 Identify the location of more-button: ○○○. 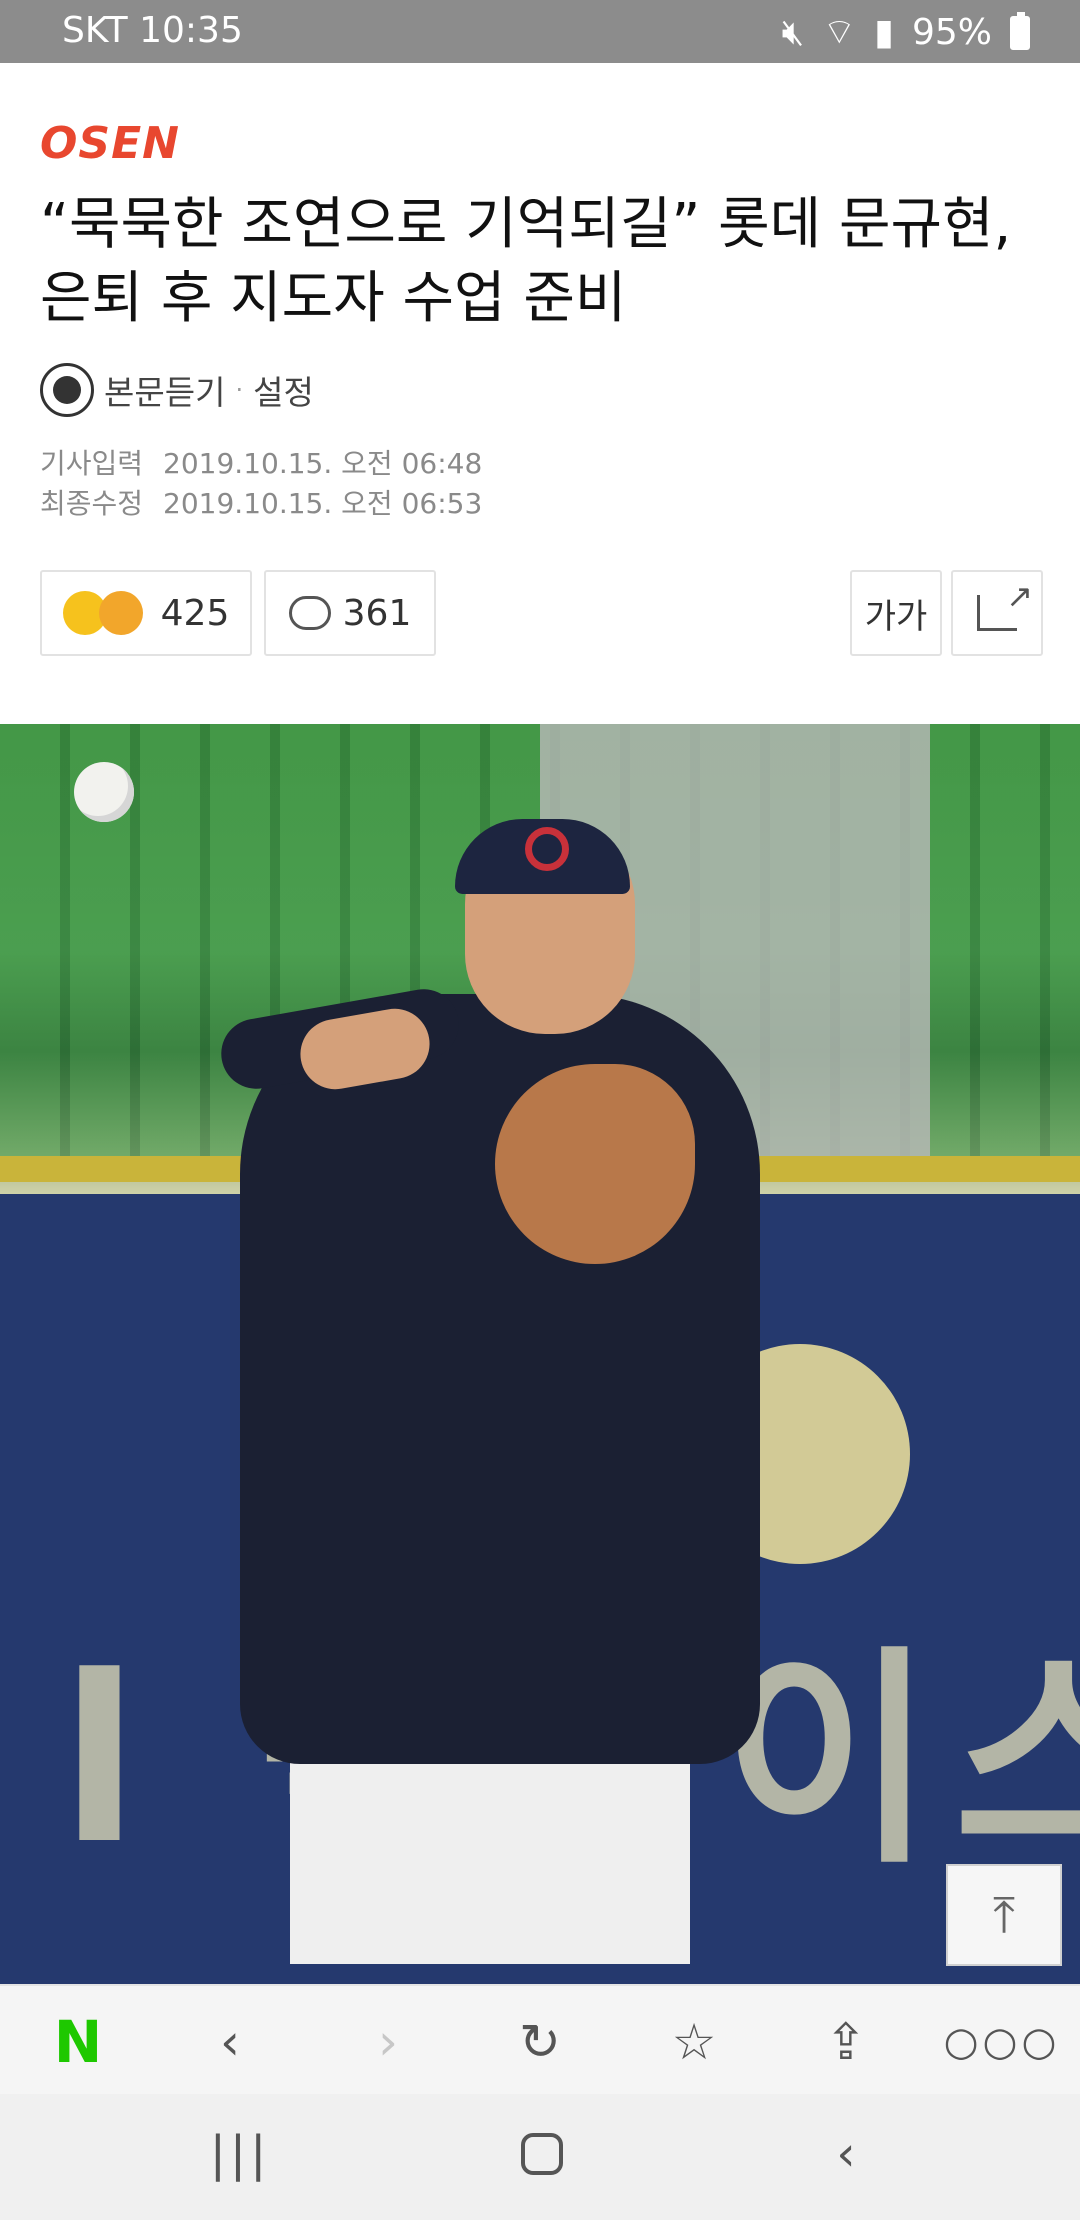
(1000, 2042).